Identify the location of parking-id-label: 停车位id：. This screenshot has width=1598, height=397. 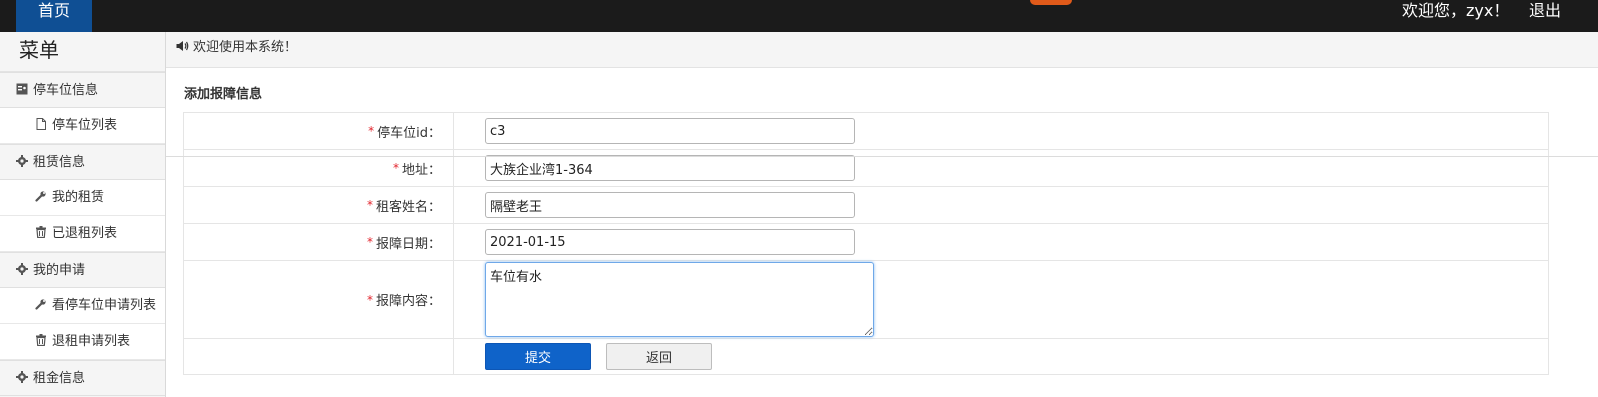
(409, 133).